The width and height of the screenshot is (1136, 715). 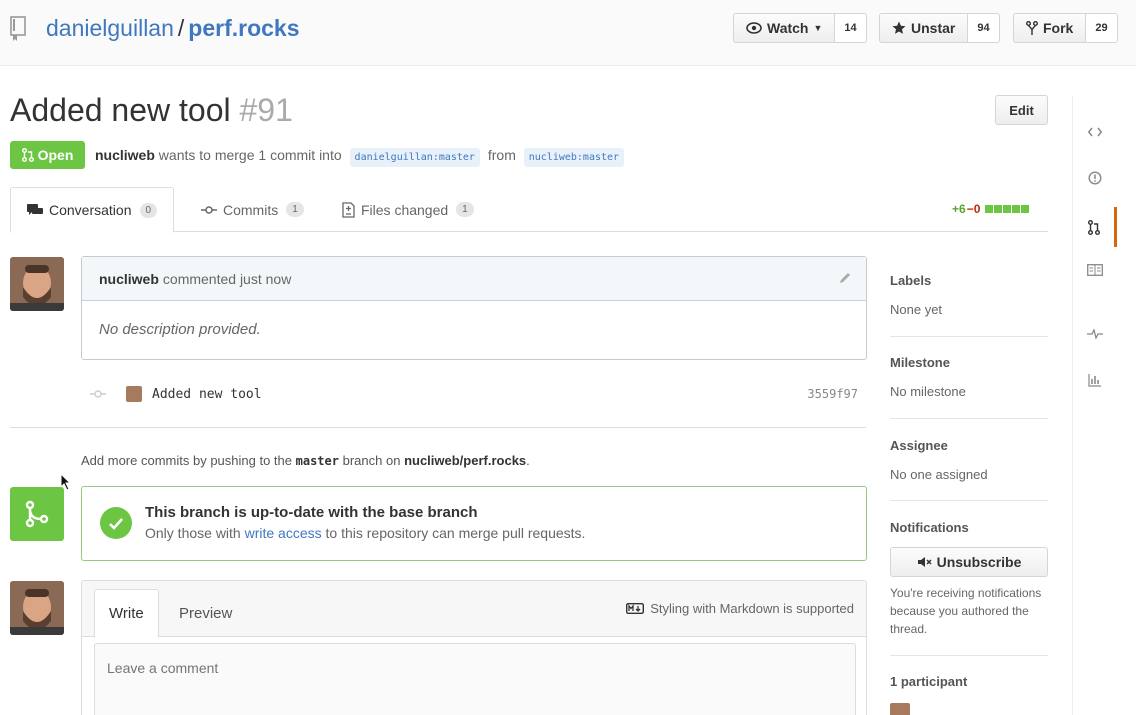 I want to click on tab-preview: Preview, so click(x=205, y=613).